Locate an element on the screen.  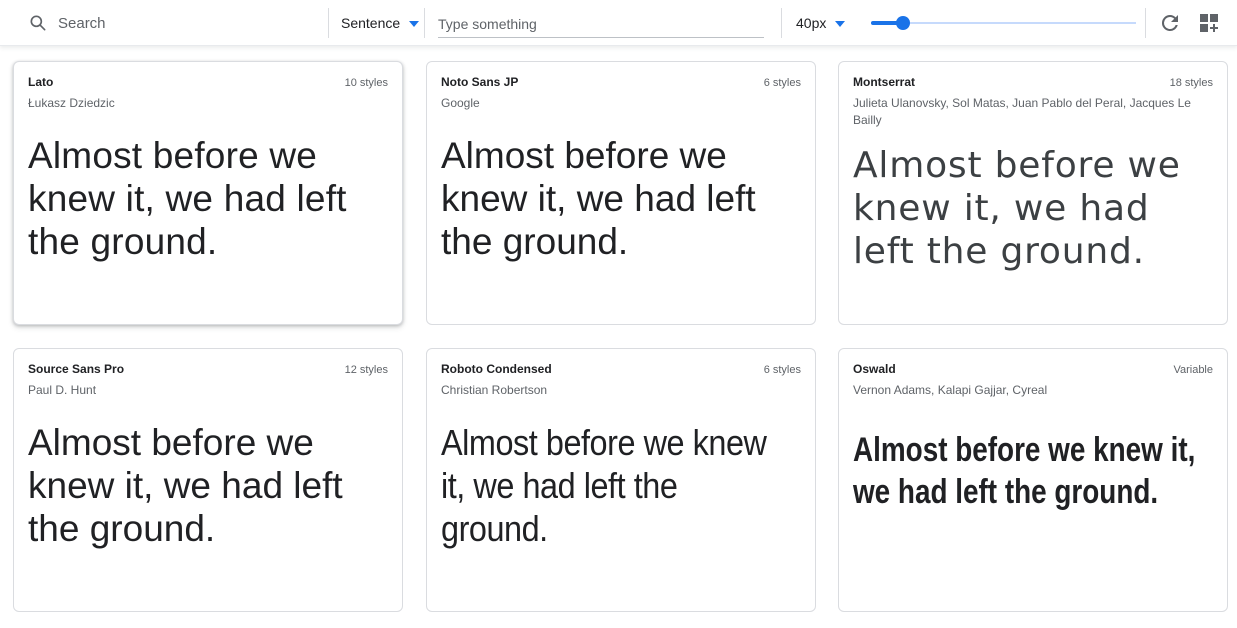
type-something-input is located at coordinates (601, 23).